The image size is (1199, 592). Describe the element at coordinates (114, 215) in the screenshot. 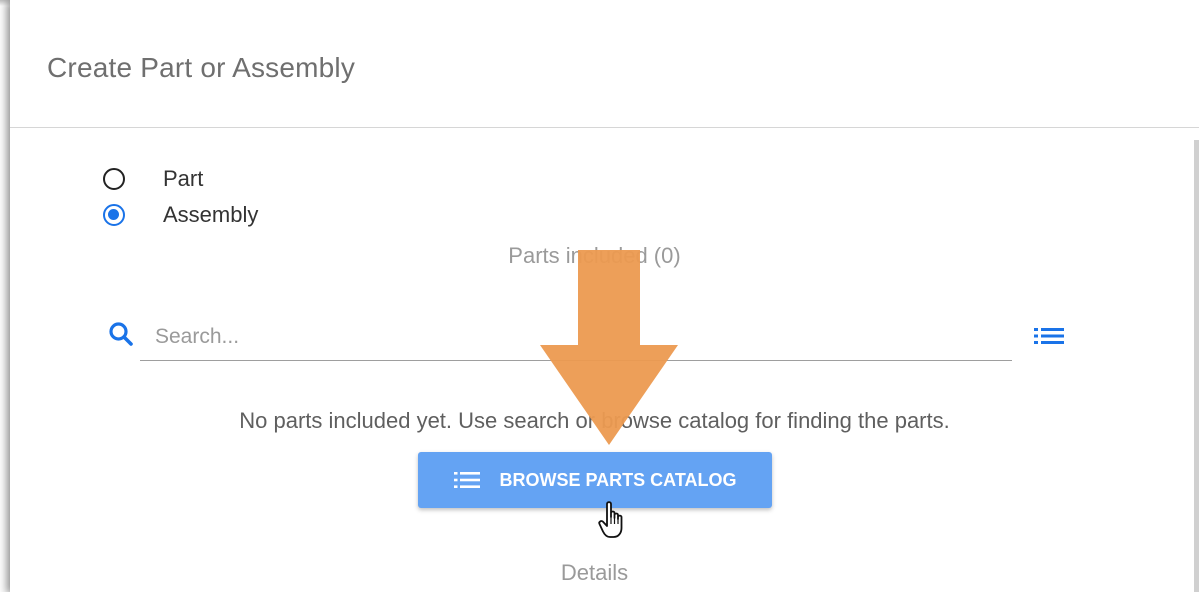

I see `radio-assembly` at that location.